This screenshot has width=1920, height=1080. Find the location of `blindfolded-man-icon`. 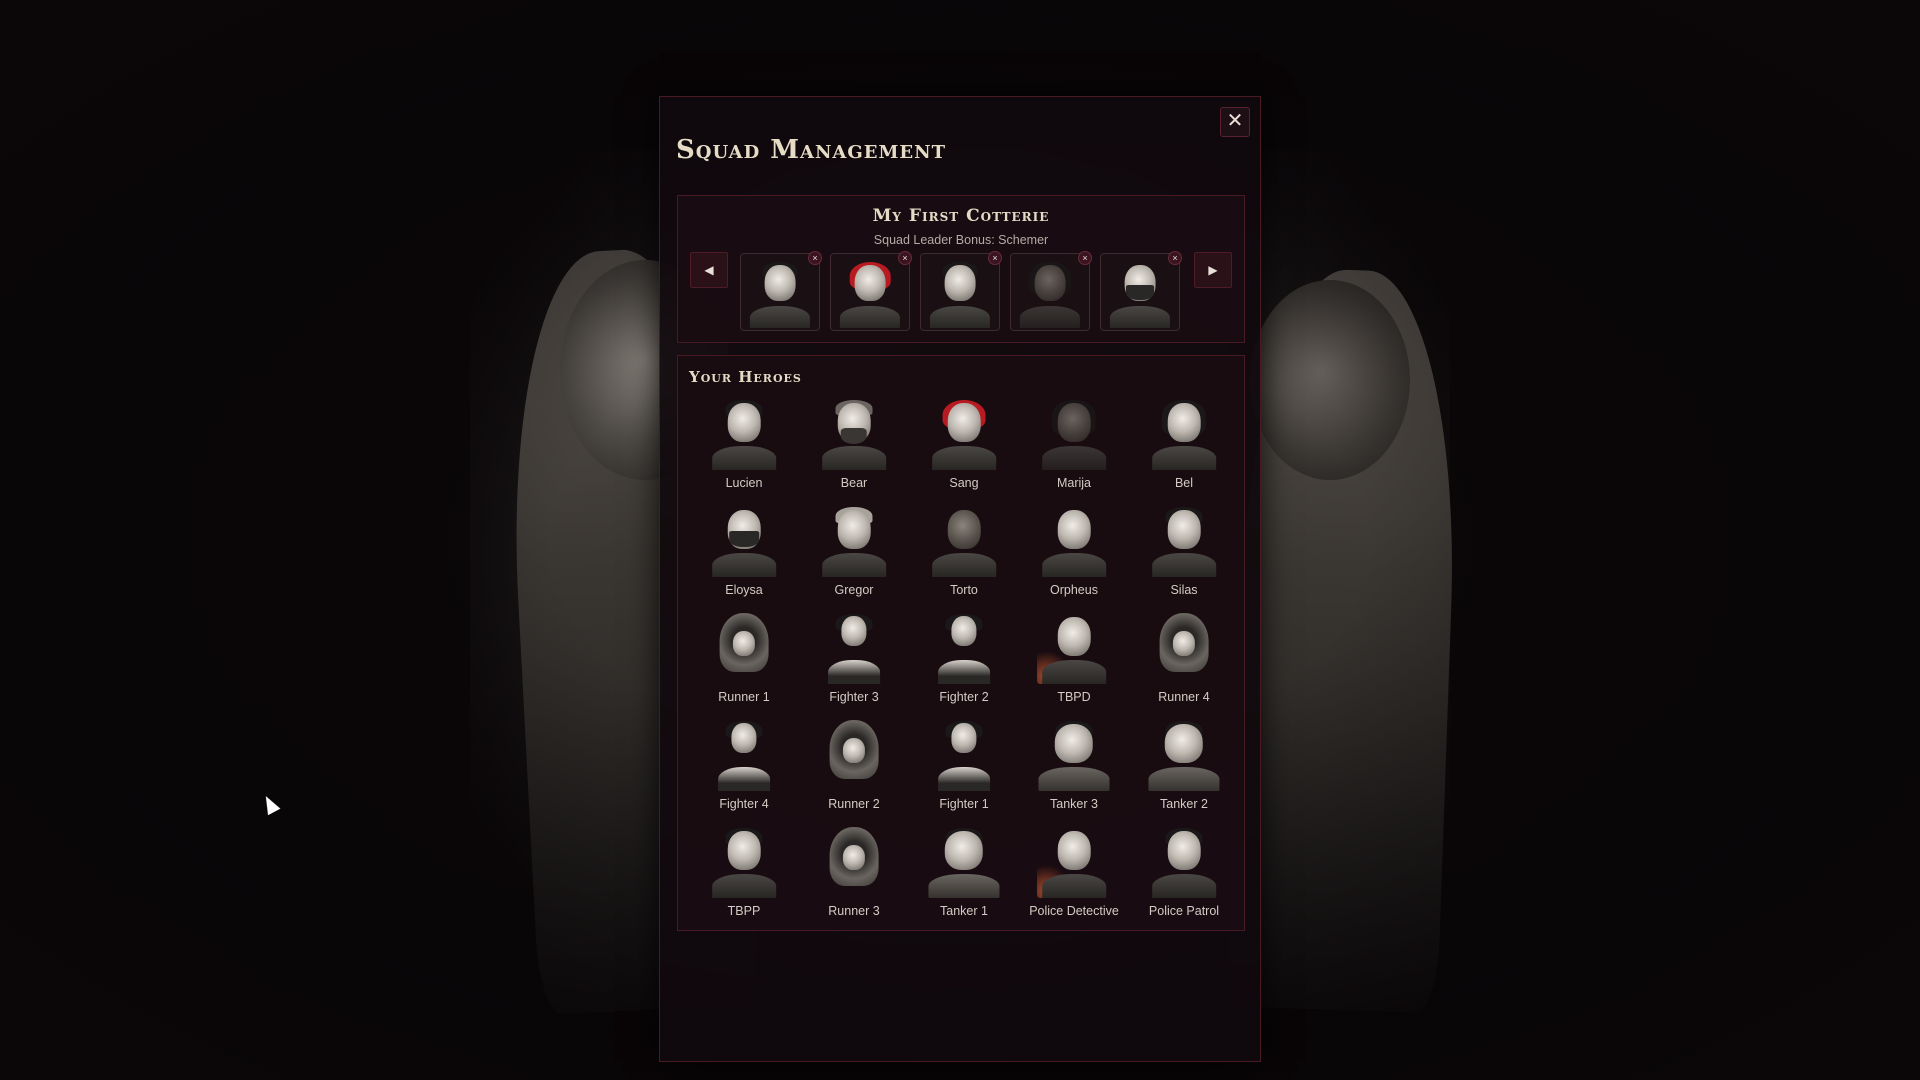

blindfolded-man-icon is located at coordinates (1074, 540).